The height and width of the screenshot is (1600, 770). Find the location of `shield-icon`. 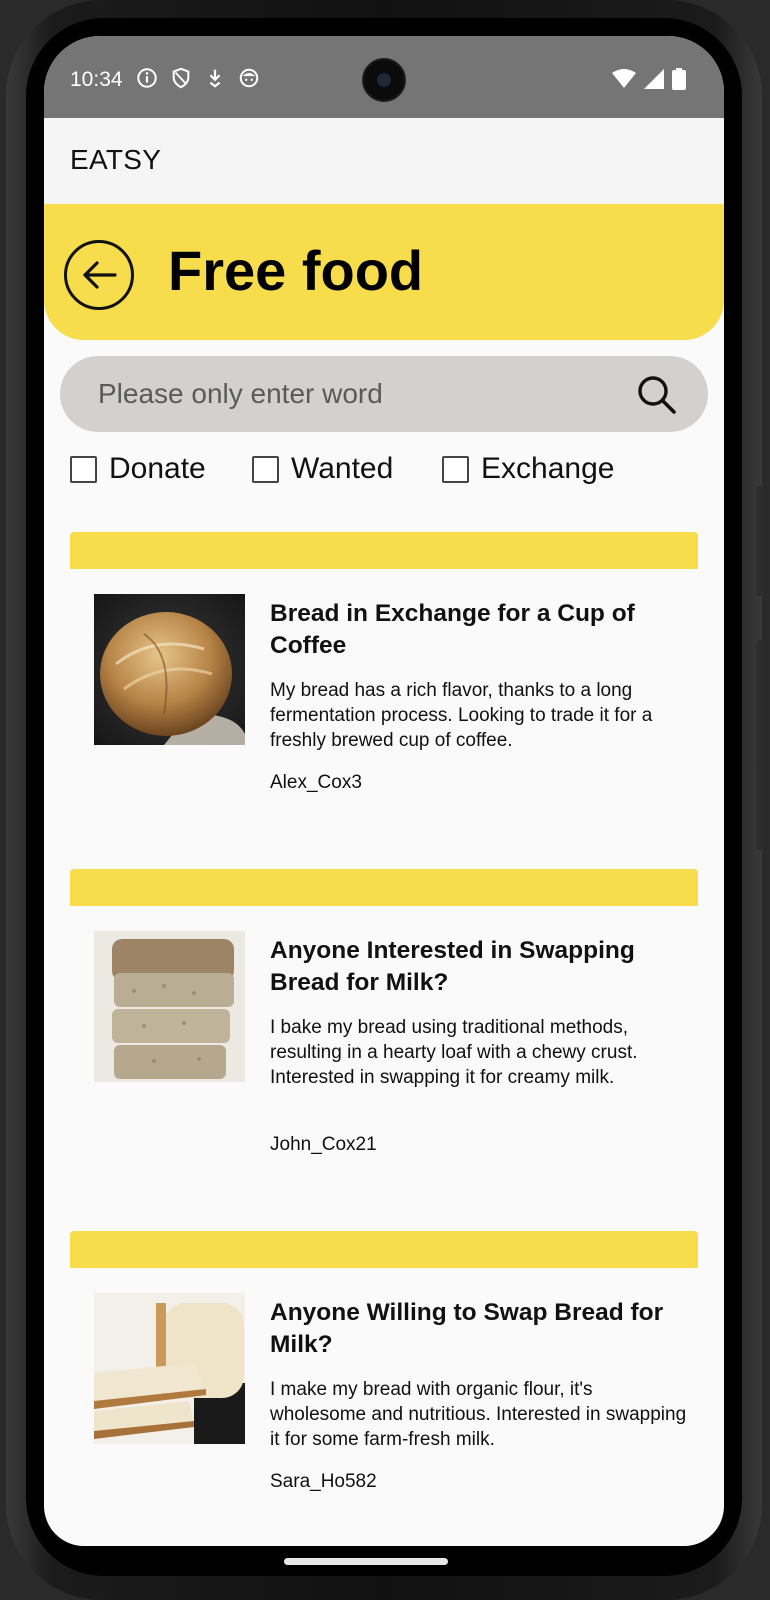

shield-icon is located at coordinates (181, 78).